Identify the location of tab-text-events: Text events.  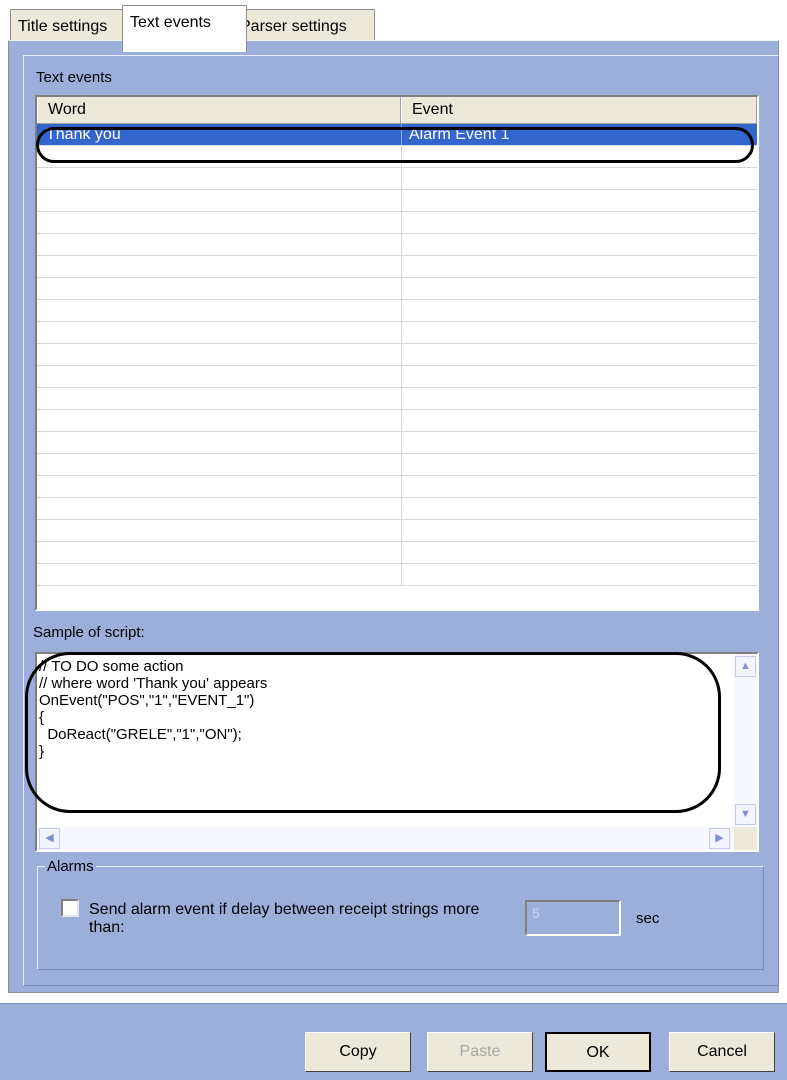
(184, 28).